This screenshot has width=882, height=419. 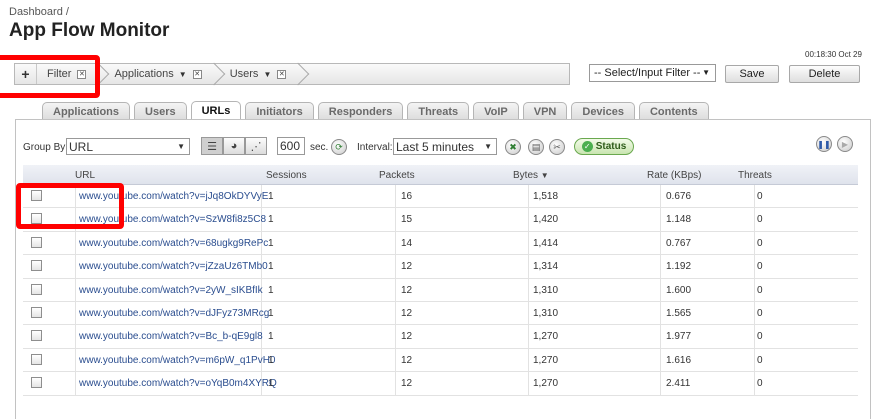 I want to click on pie-chart-icon: ◕, so click(x=234, y=146).